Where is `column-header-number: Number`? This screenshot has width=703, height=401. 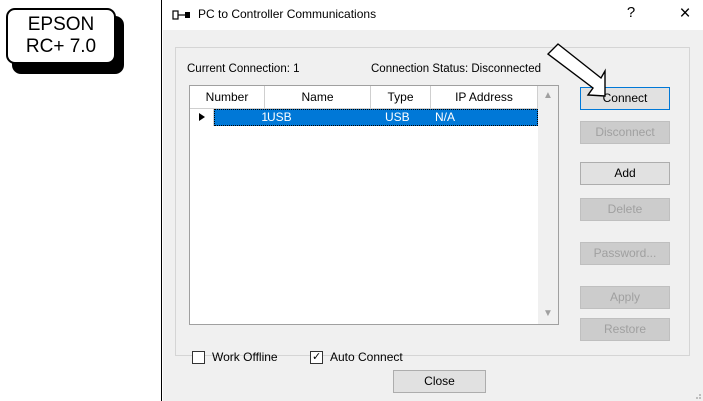 column-header-number: Number is located at coordinates (227, 97).